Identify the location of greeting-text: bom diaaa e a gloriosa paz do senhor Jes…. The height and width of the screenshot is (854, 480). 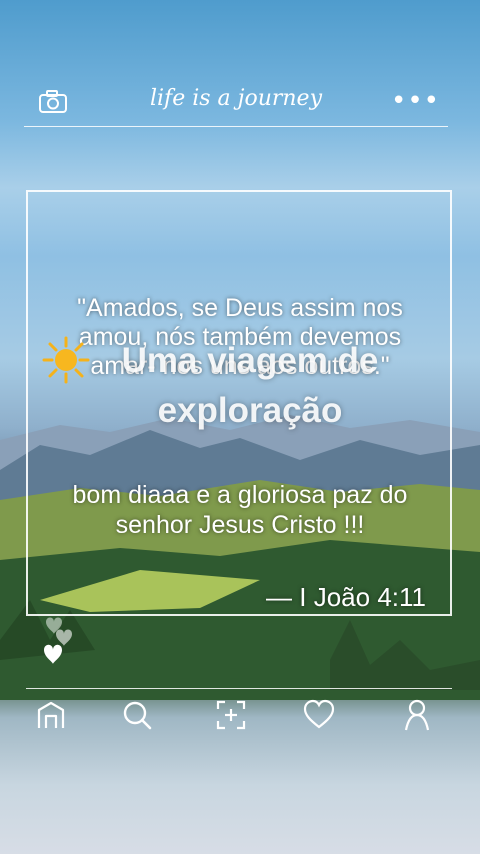
(240, 510).